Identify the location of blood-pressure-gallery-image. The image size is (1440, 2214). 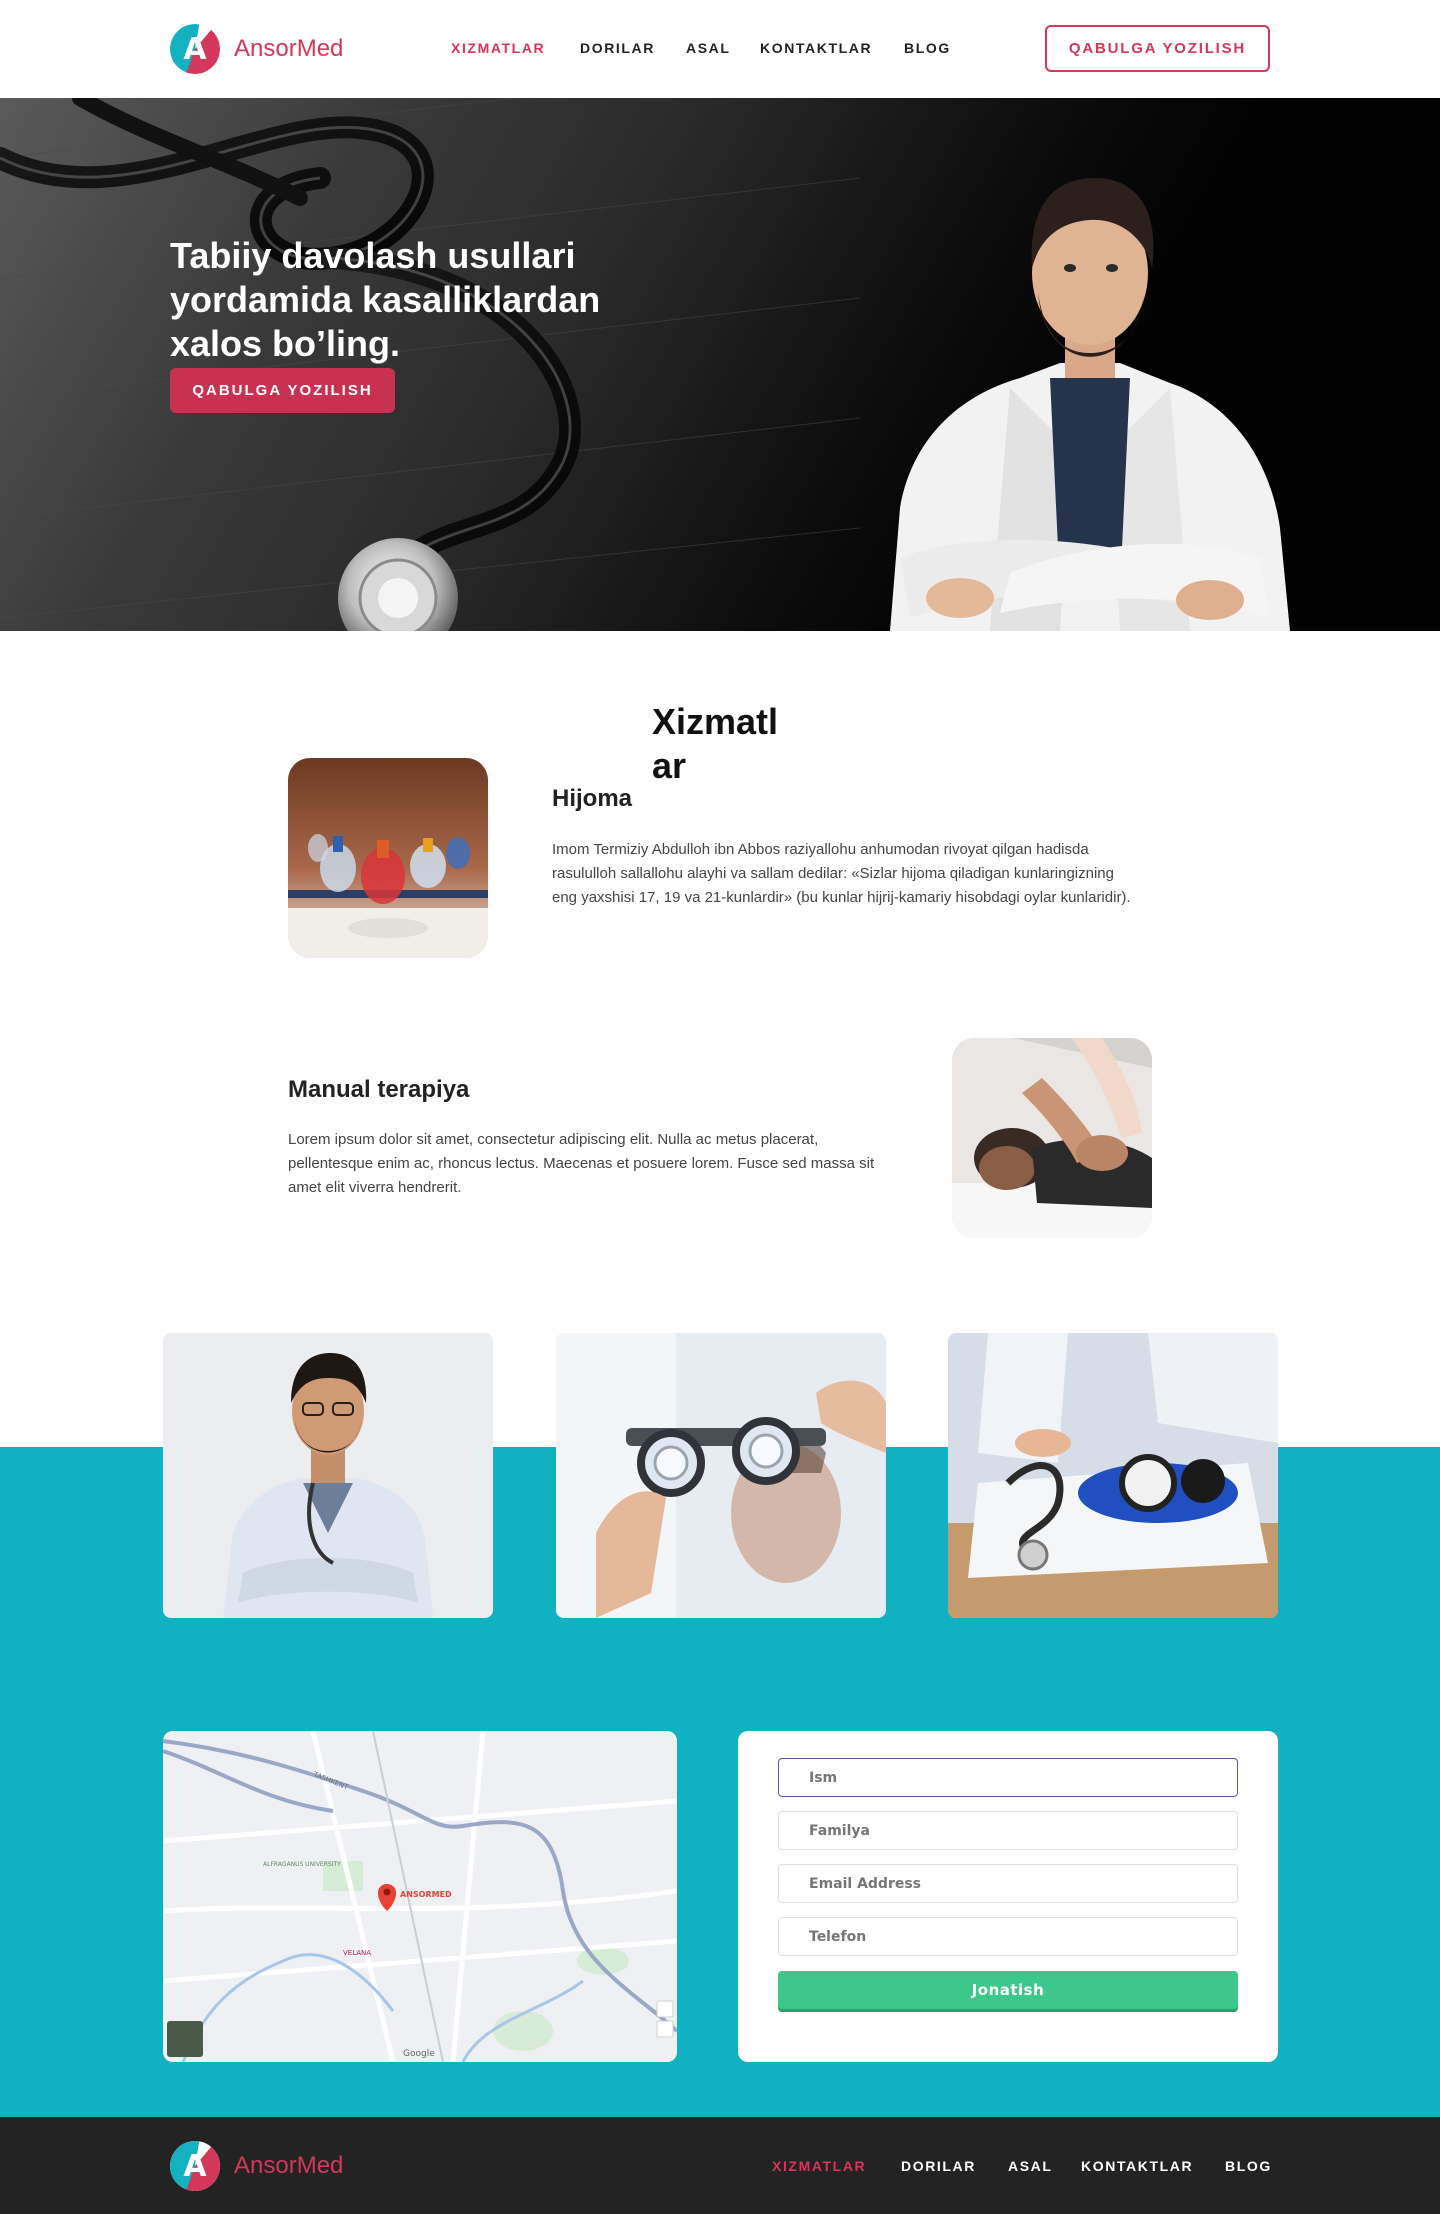
(1113, 1475).